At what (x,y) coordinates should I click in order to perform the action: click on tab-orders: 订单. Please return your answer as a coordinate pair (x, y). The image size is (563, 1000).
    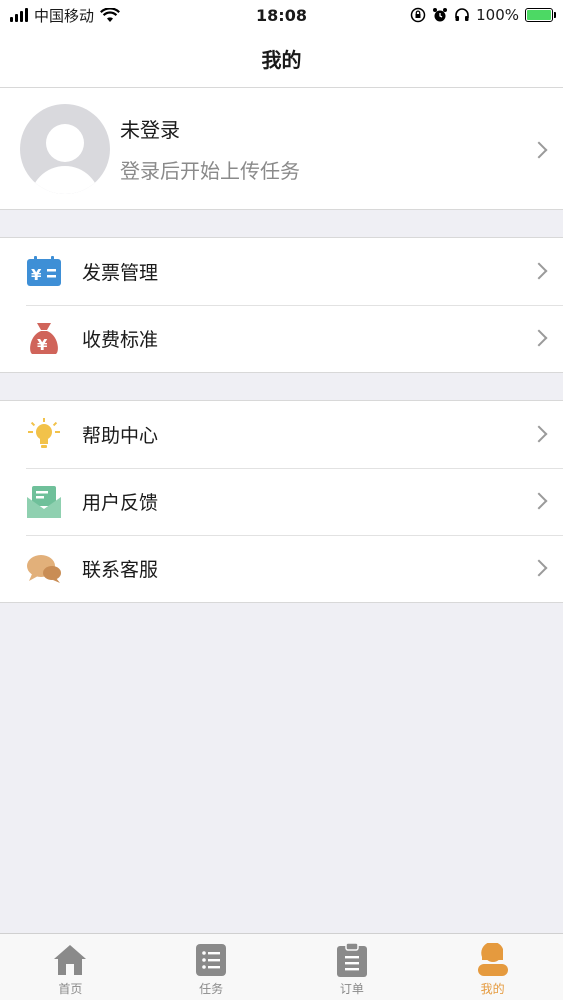
    Looking at the image, I should click on (352, 967).